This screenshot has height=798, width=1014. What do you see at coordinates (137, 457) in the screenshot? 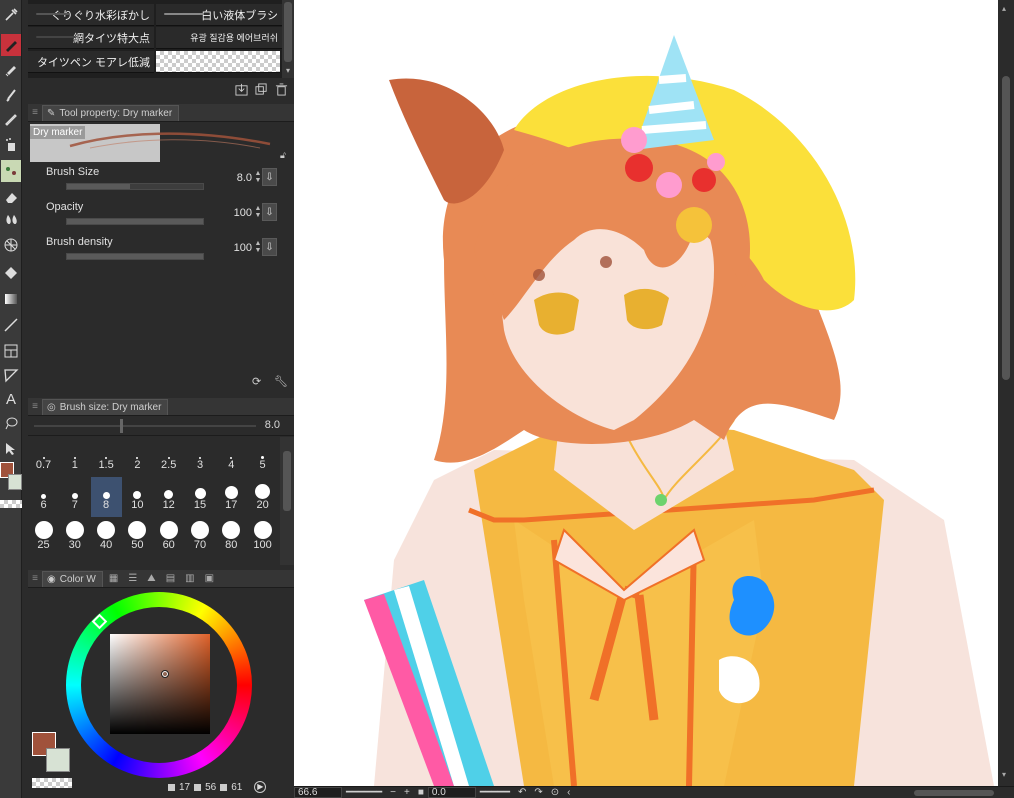
I see `brush-size-cell: 2` at bounding box center [137, 457].